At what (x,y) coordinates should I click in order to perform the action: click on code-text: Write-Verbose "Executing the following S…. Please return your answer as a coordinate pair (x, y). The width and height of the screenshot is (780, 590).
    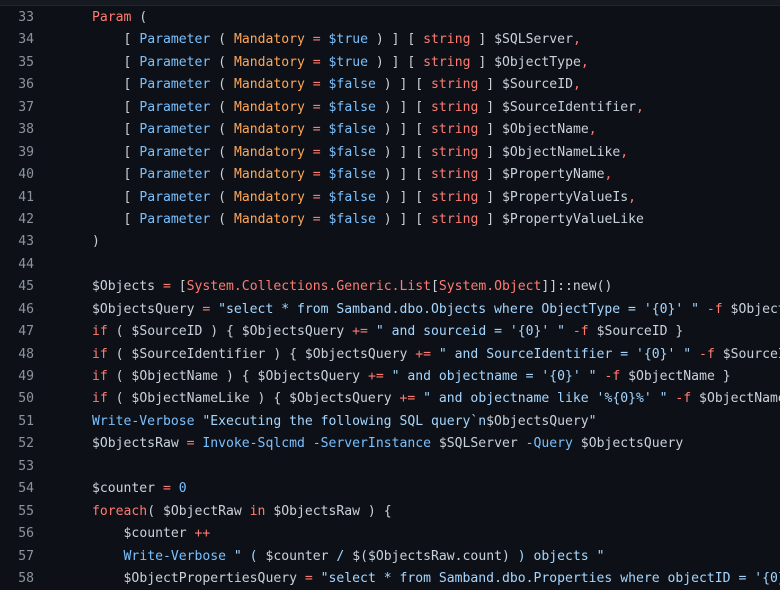
    Looking at the image, I should click on (315, 422).